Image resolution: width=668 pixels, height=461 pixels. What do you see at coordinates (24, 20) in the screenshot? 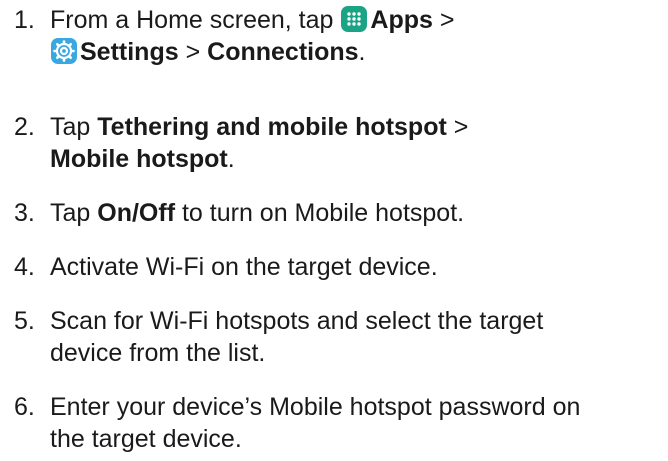
I see `step-number: 1.` at bounding box center [24, 20].